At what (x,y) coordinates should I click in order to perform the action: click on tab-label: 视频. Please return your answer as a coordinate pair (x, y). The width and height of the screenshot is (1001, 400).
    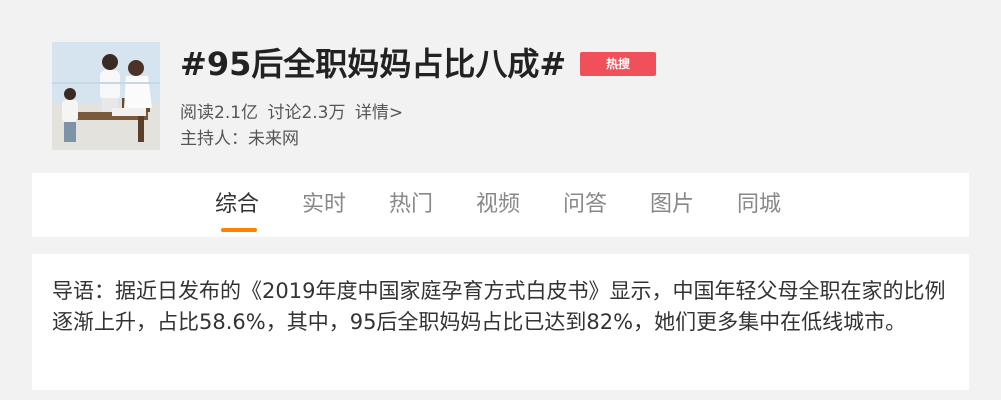
    Looking at the image, I should click on (498, 204).